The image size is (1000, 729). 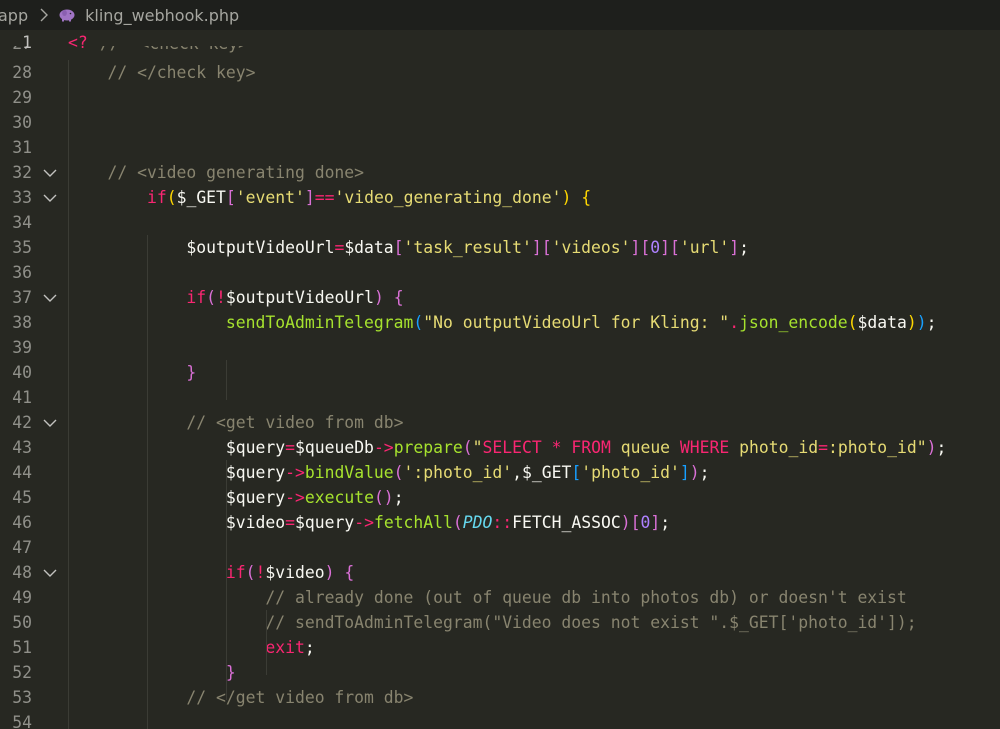 What do you see at coordinates (241, 697) in the screenshot?
I see `code-text: // </get video from db>` at bounding box center [241, 697].